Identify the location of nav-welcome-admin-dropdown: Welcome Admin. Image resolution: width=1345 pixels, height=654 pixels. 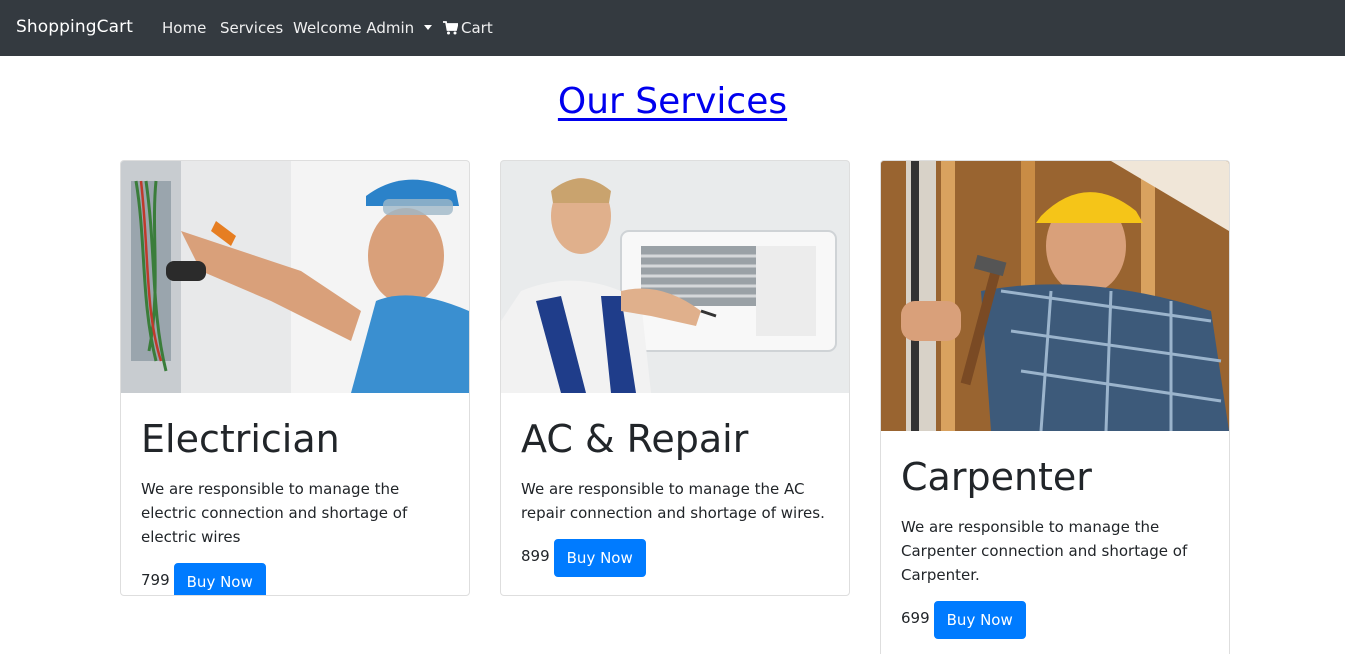
(363, 28).